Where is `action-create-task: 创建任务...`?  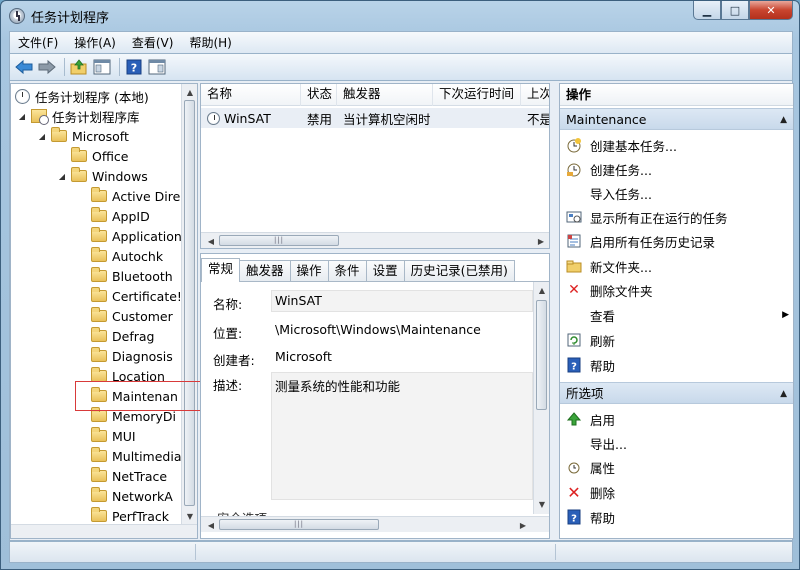 action-create-task: 创建任务... is located at coordinates (676, 169).